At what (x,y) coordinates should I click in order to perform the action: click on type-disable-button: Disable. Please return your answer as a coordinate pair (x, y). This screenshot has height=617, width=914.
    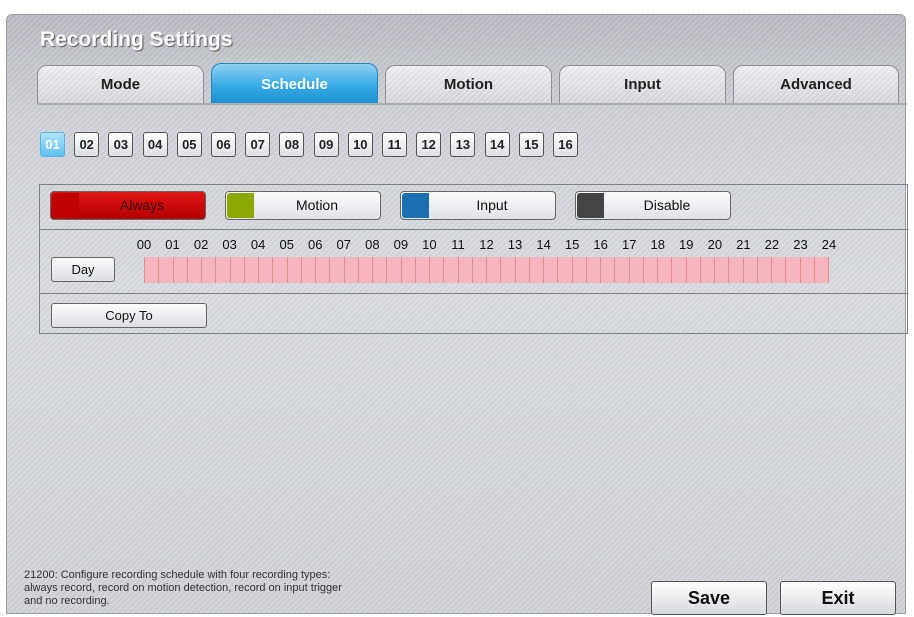
    Looking at the image, I should click on (653, 205).